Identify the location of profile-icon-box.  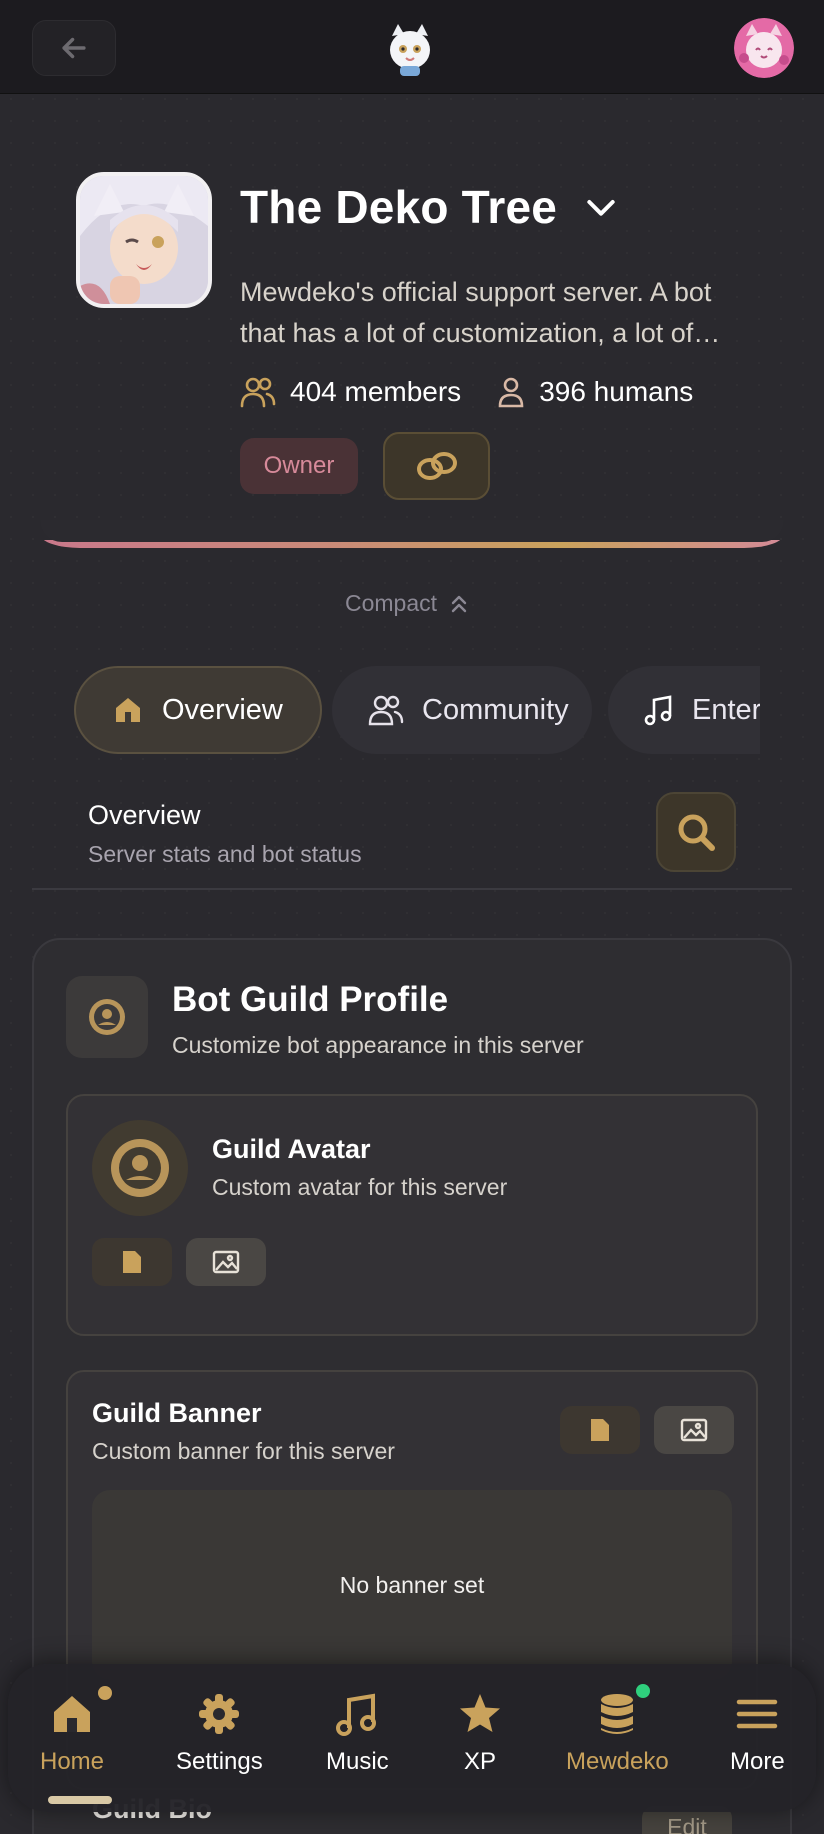
(107, 1017).